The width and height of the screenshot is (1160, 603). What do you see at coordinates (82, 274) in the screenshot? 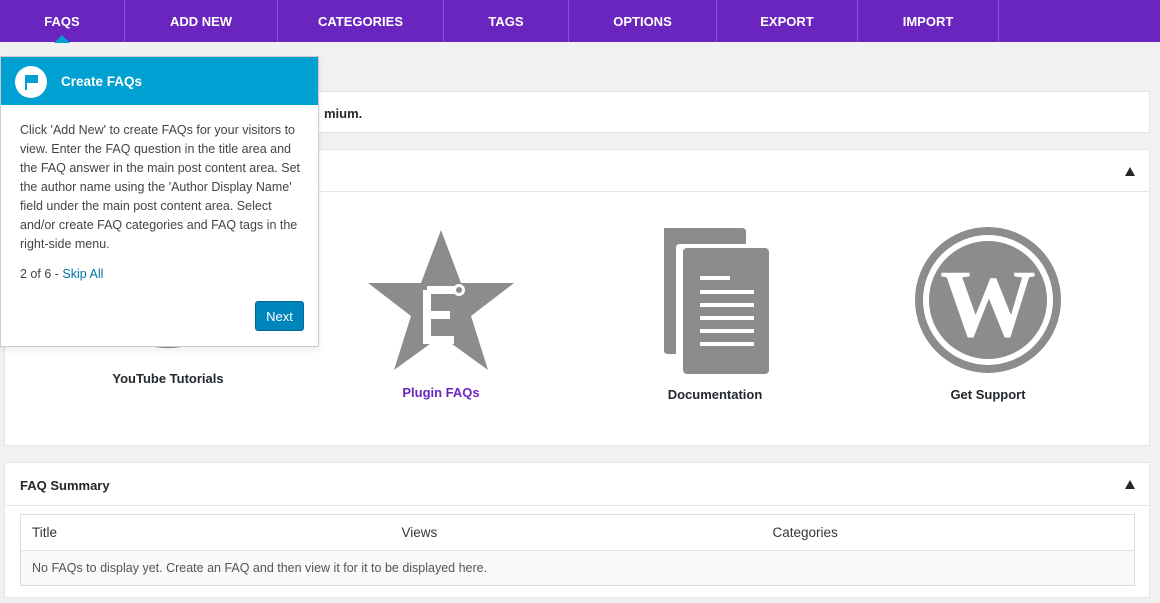
I see `skip-all-link: Skip All` at bounding box center [82, 274].